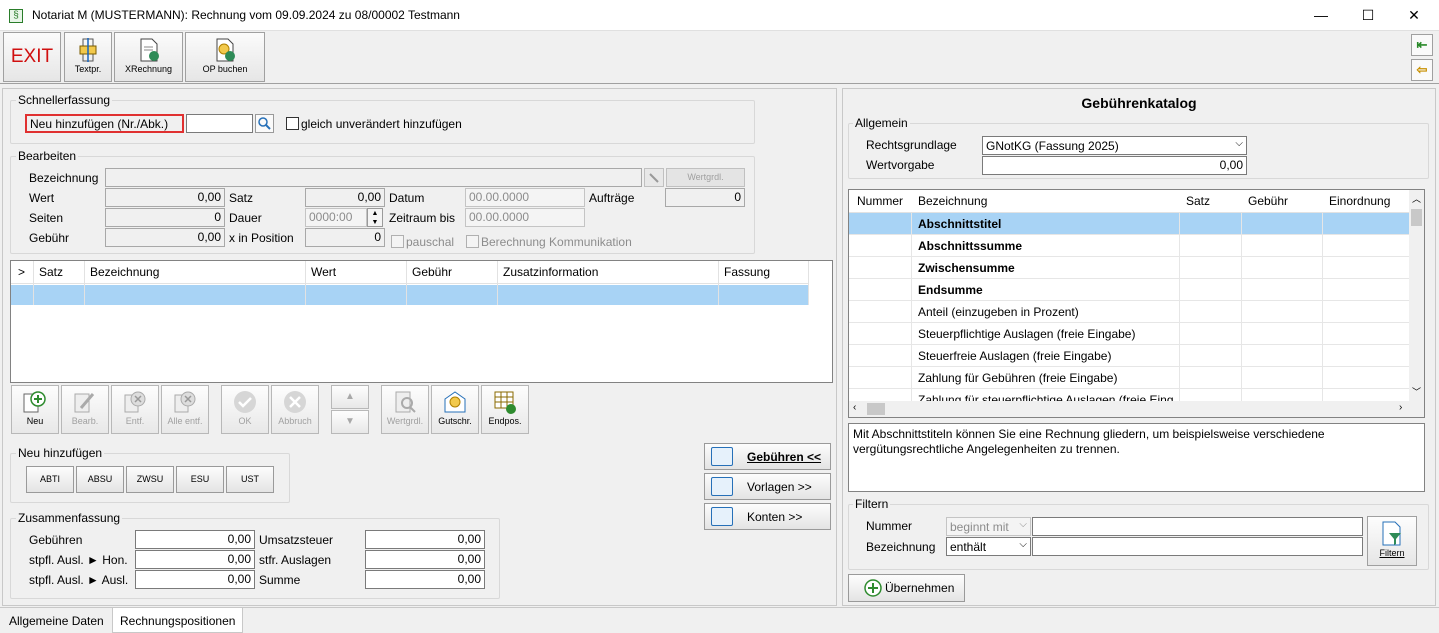  What do you see at coordinates (1400, 407) in the screenshot?
I see `scroll-right-icon: ›` at bounding box center [1400, 407].